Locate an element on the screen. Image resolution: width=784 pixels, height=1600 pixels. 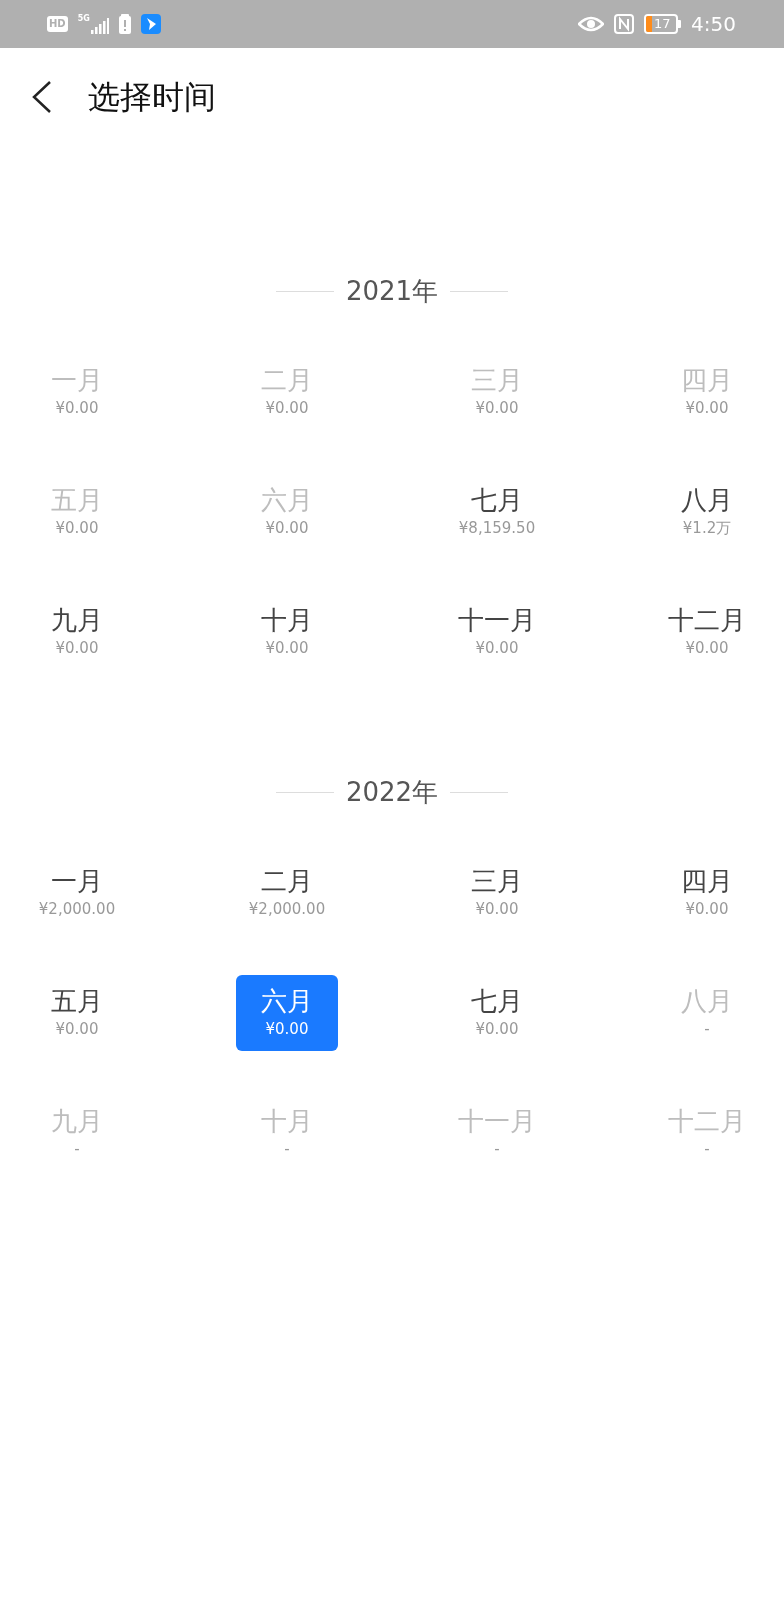
hd-badge: HD is located at coordinates (57, 24).